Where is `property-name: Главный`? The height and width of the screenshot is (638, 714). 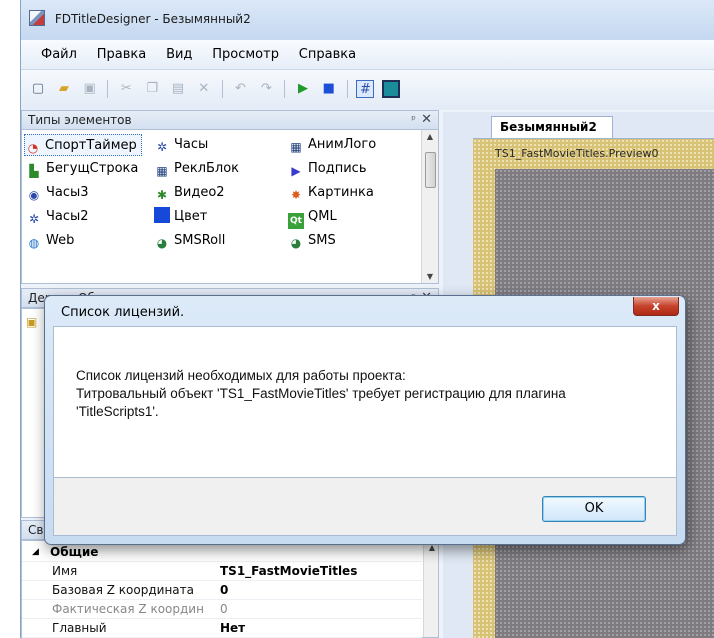
property-name: Главный is located at coordinates (79, 628).